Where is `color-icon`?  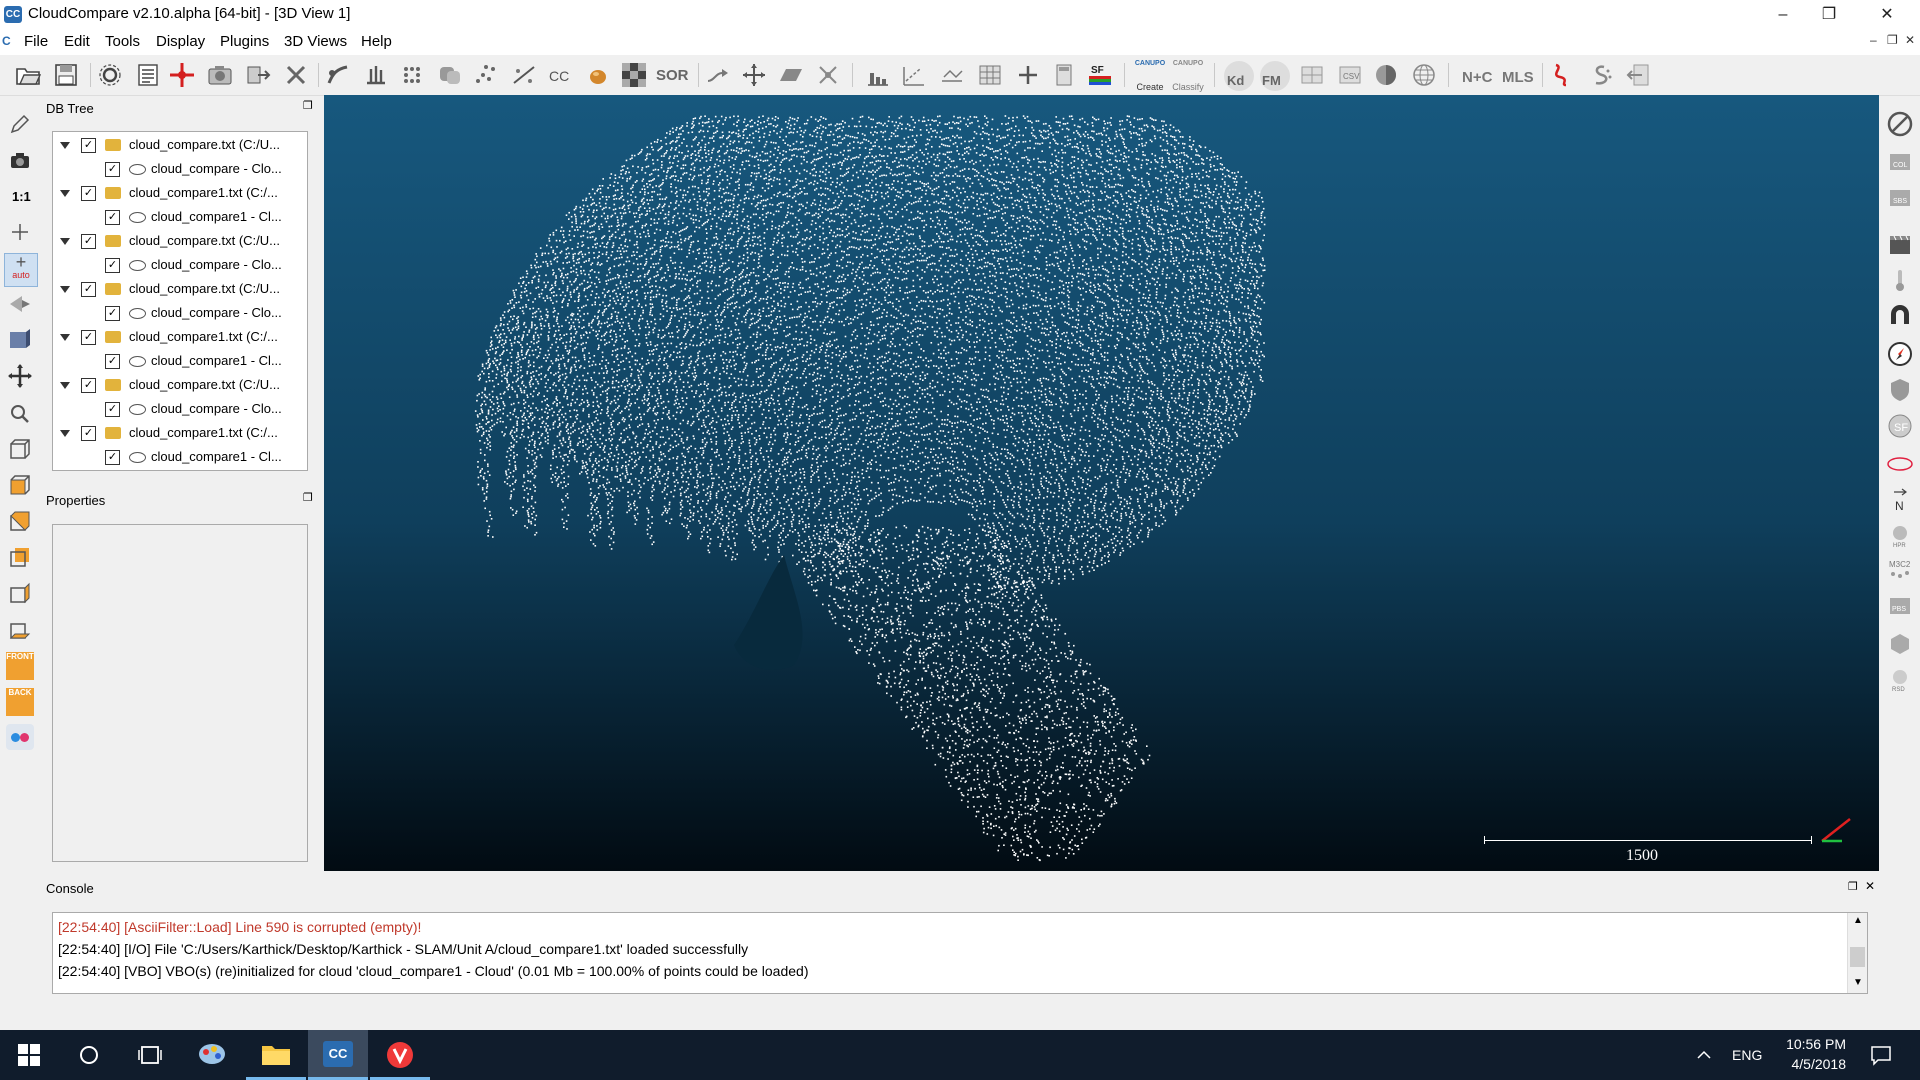
color-icon is located at coordinates (598, 75).